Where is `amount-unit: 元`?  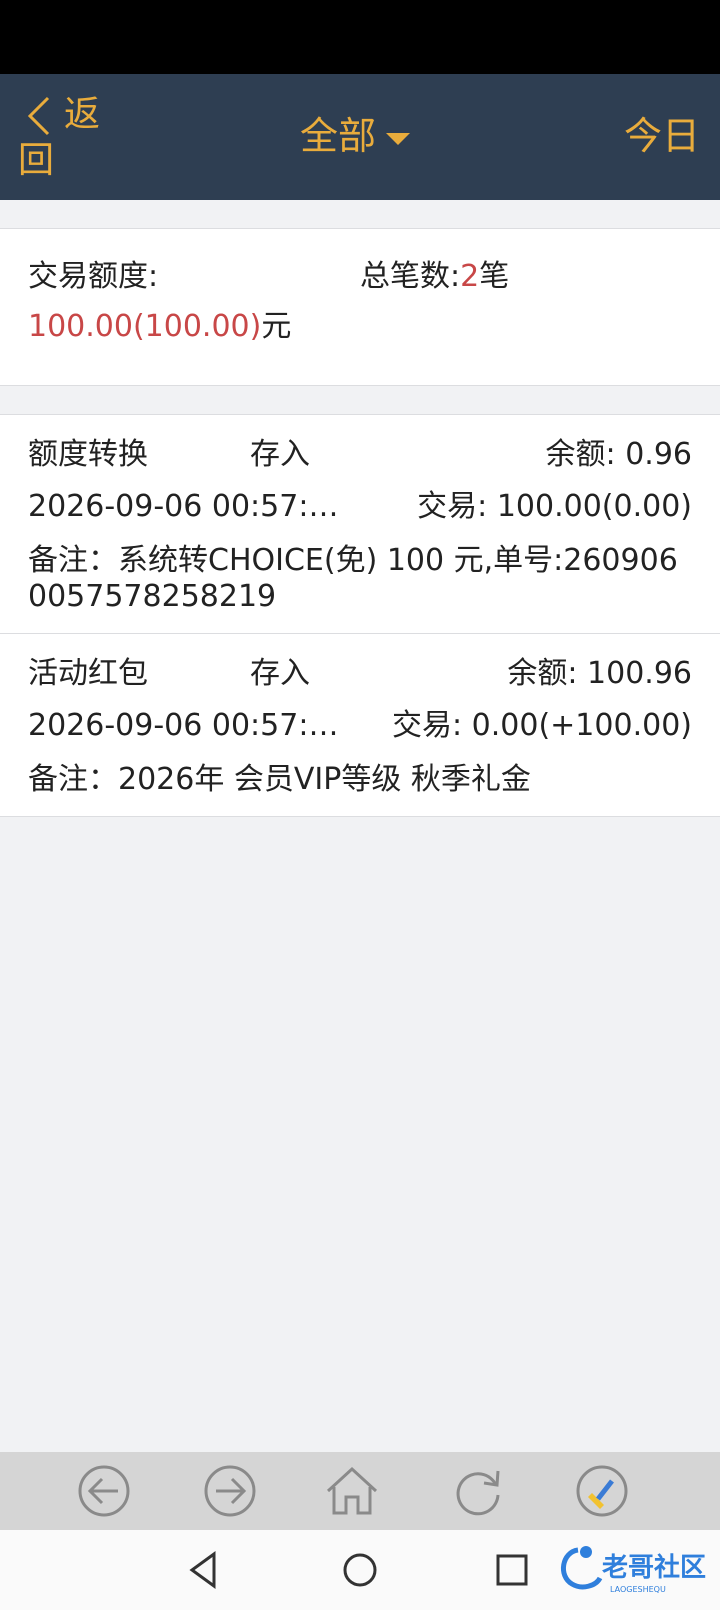 amount-unit: 元 is located at coordinates (276, 326).